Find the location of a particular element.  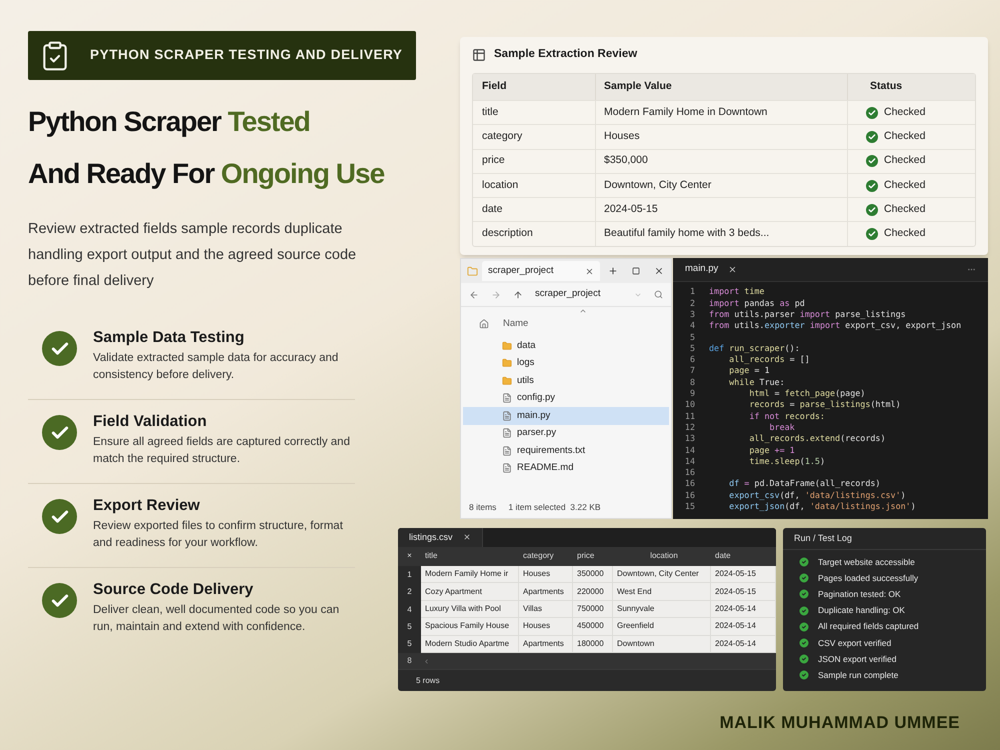

table-cell: Houses is located at coordinates (536, 574).